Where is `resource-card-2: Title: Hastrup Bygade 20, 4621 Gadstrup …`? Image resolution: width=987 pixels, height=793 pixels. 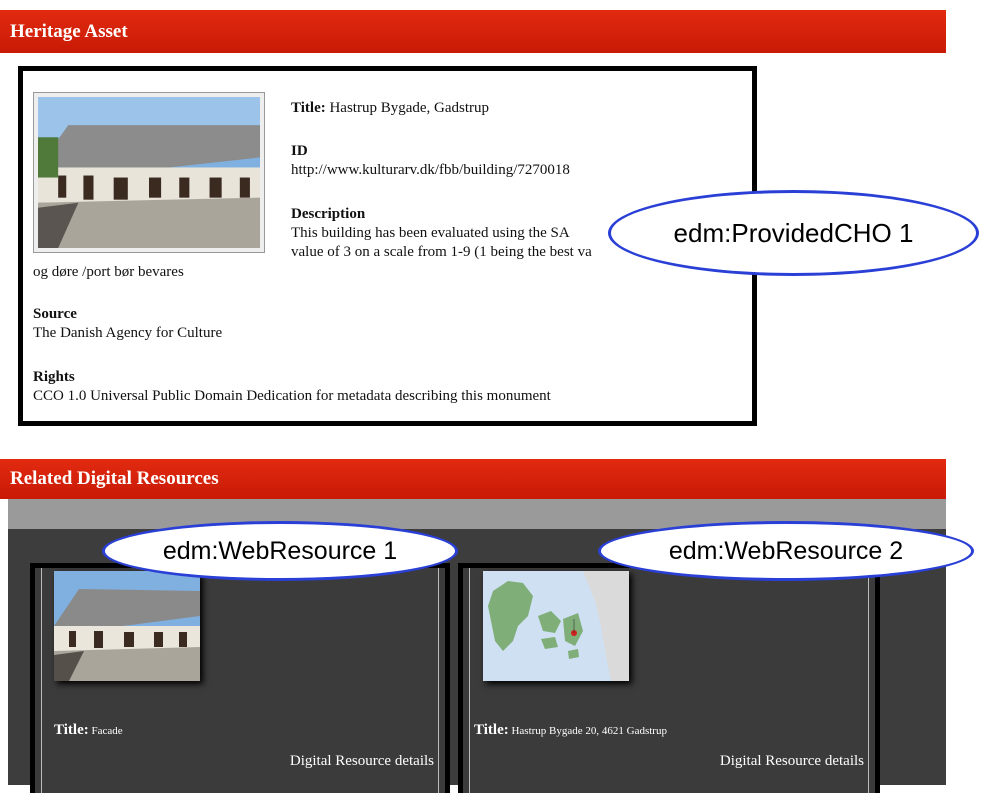 resource-card-2: Title: Hastrup Bygade 20, 4621 Gadstrup … is located at coordinates (669, 678).